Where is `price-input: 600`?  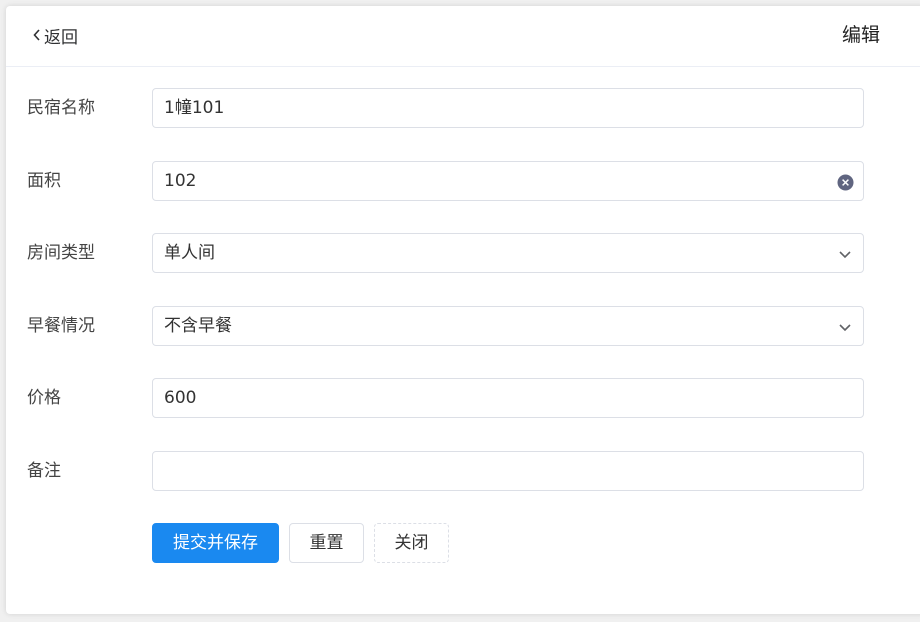 price-input: 600 is located at coordinates (508, 398).